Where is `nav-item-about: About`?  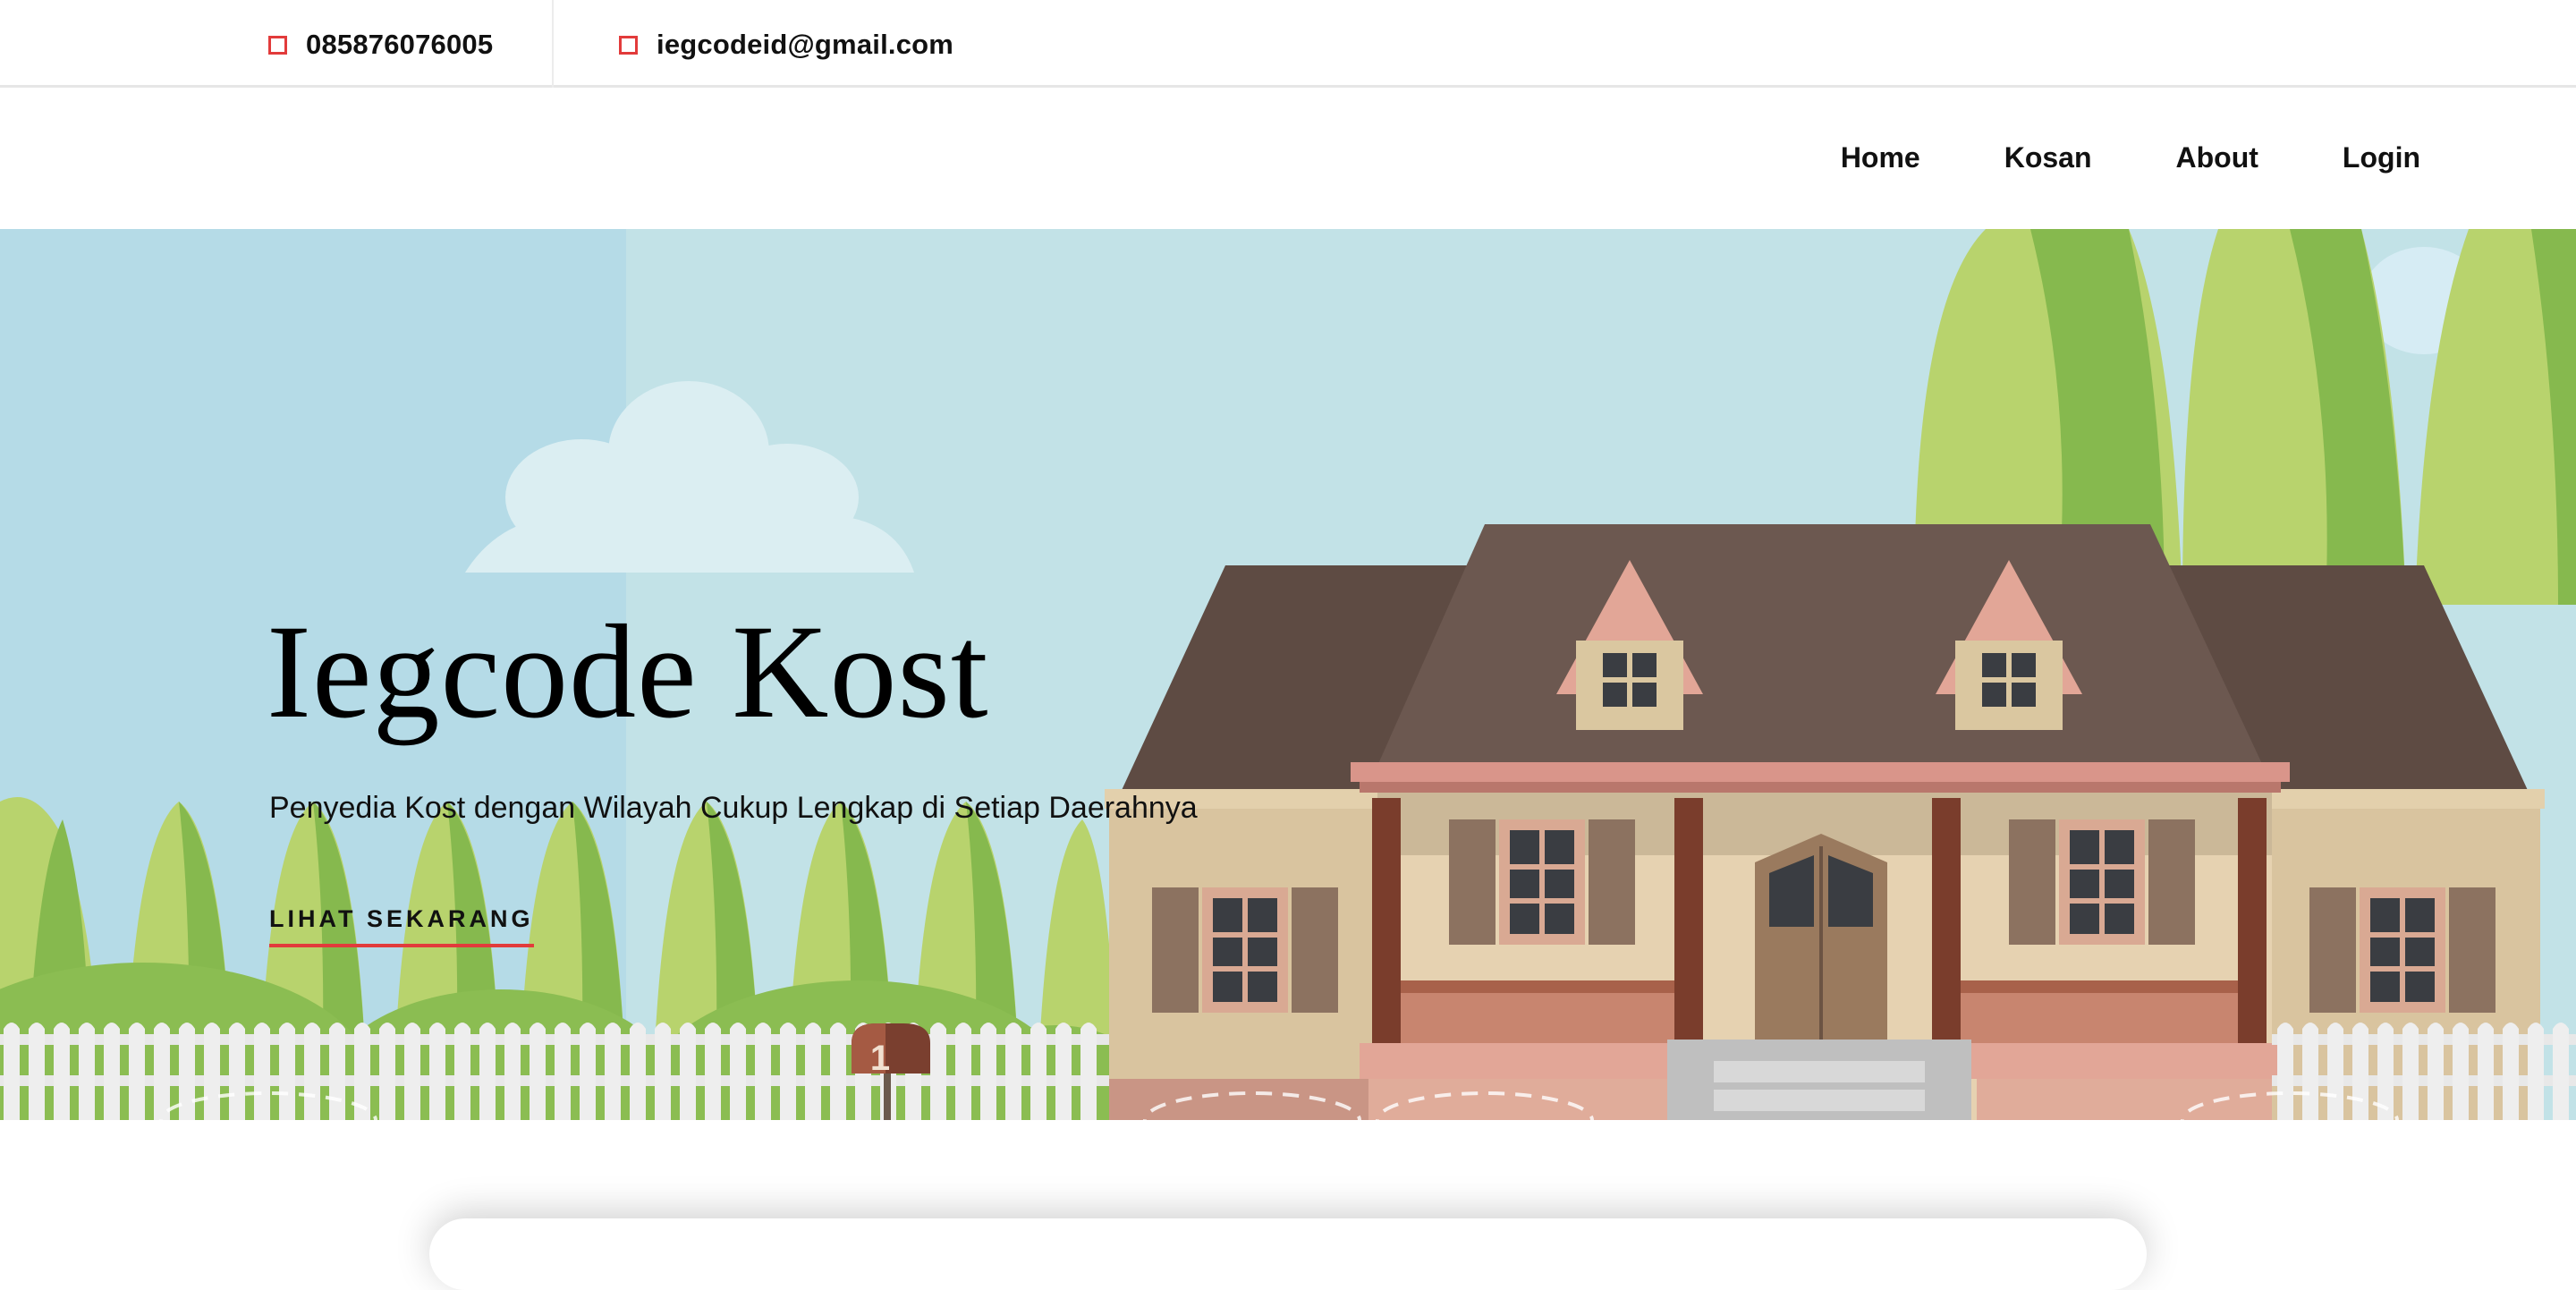 nav-item-about: About is located at coordinates (2217, 157).